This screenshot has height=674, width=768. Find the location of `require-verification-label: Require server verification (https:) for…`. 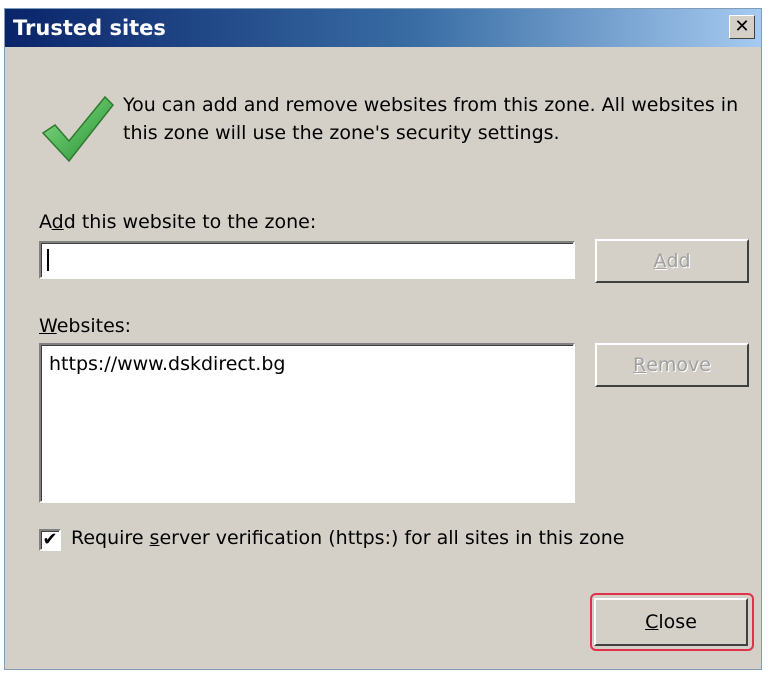

require-verification-label: Require server verification (https:) for… is located at coordinates (348, 538).